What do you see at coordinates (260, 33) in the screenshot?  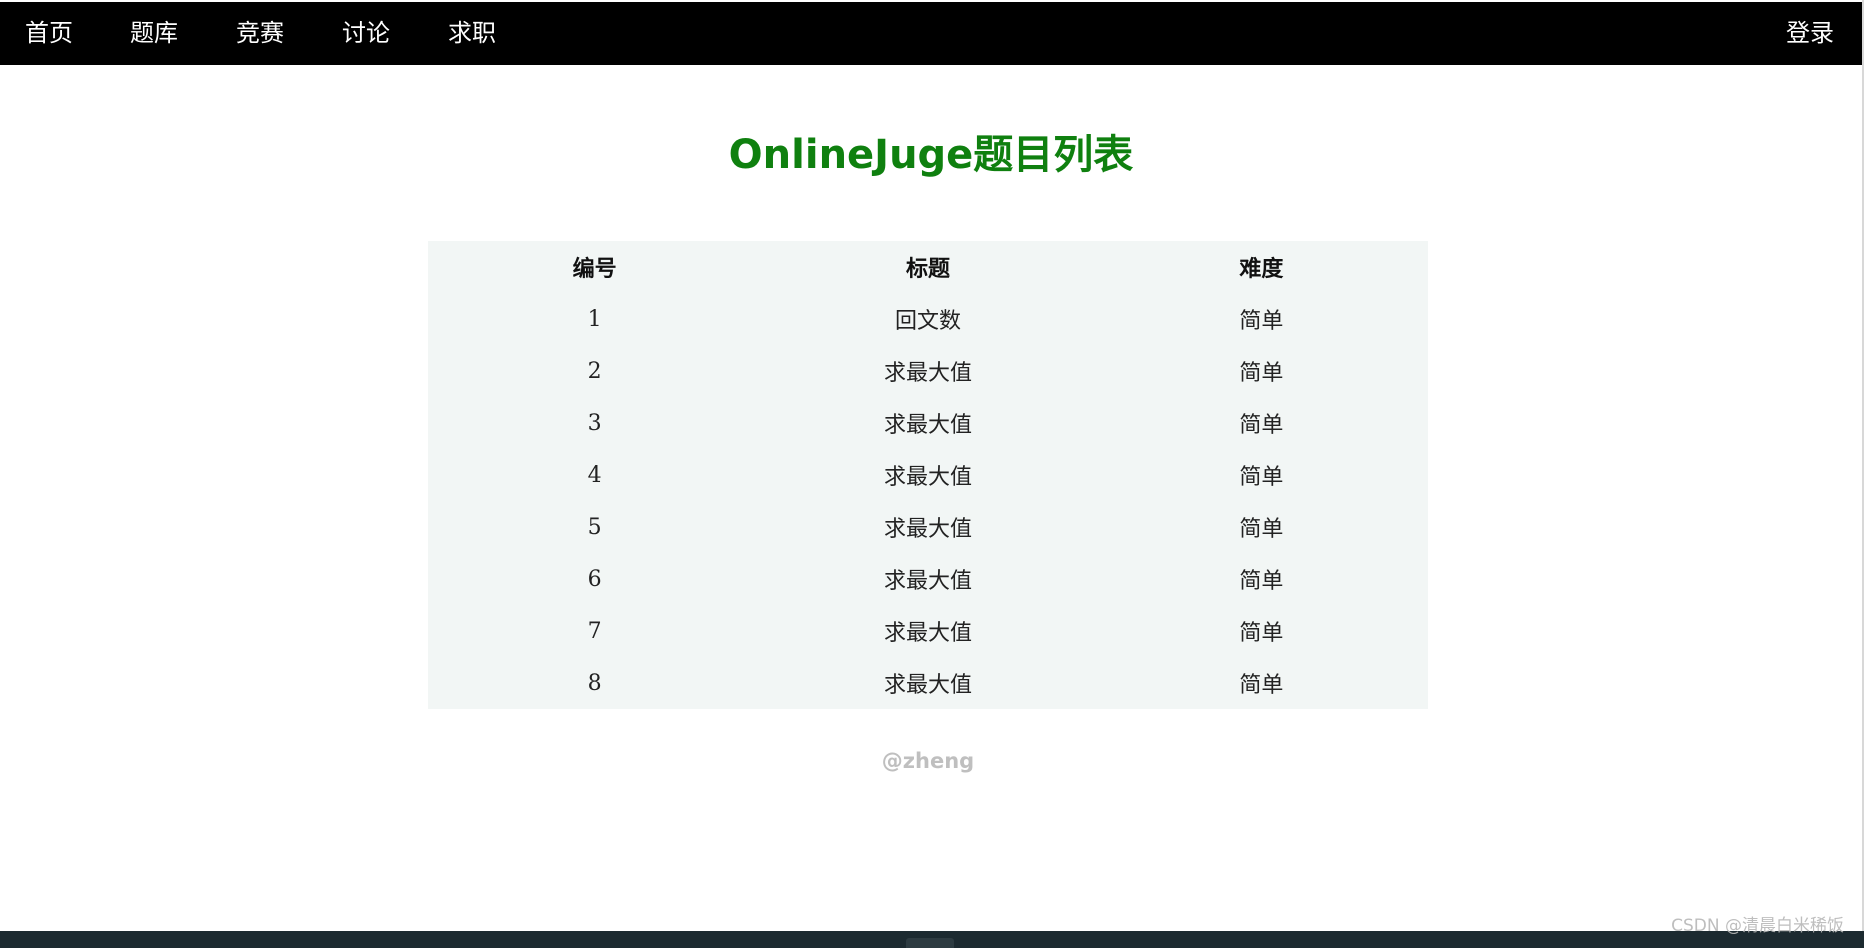 I see `nav-contest-link: 竞赛` at bounding box center [260, 33].